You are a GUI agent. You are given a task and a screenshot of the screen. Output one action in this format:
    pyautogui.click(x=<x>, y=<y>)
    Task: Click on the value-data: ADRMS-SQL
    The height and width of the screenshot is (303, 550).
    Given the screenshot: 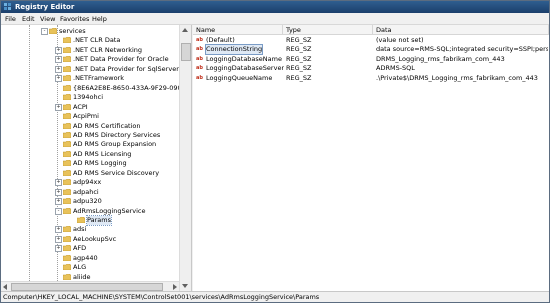 What is the action you would take?
    pyautogui.click(x=395, y=68)
    